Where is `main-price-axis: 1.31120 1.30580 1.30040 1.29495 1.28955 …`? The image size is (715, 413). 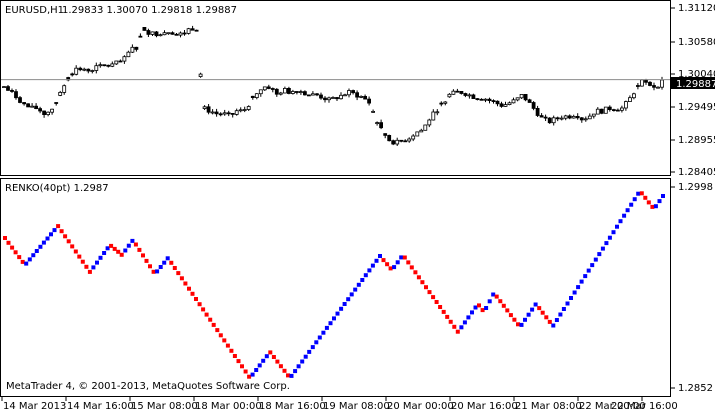
main-price-axis: 1.31120 1.30580 1.30040 1.29495 1.28955 … is located at coordinates (693, 90).